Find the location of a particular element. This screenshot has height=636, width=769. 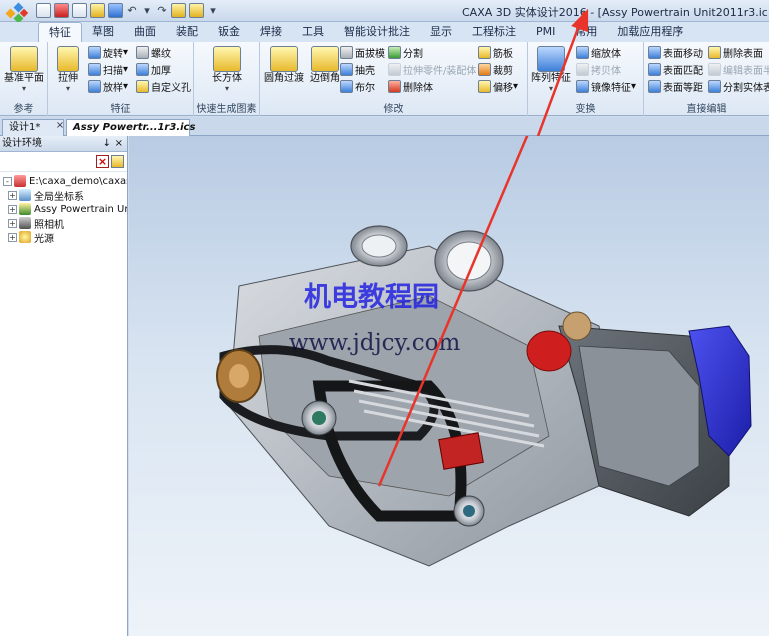

close-icon: × is located at coordinates (119, 143).